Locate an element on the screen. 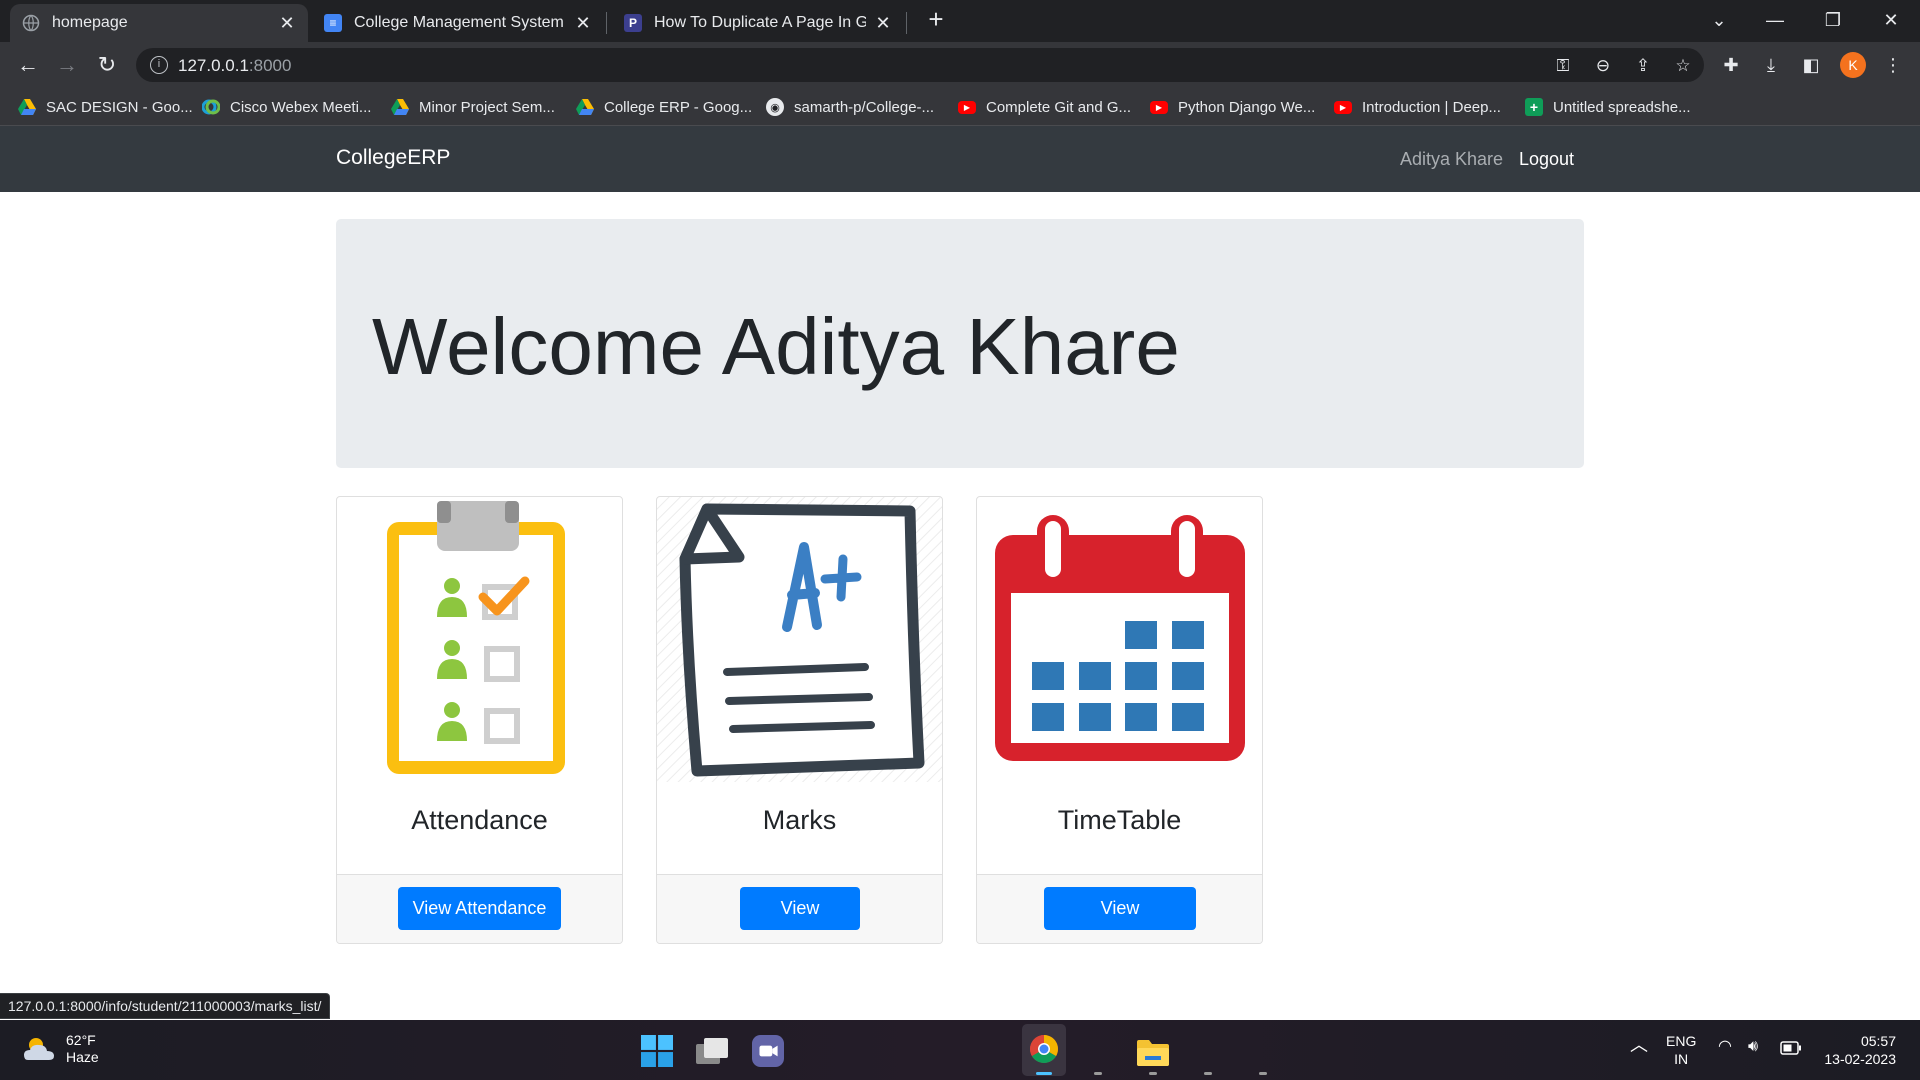 This screenshot has width=1920, height=1080. card-footer: View TimeTable is located at coordinates (1119, 908).